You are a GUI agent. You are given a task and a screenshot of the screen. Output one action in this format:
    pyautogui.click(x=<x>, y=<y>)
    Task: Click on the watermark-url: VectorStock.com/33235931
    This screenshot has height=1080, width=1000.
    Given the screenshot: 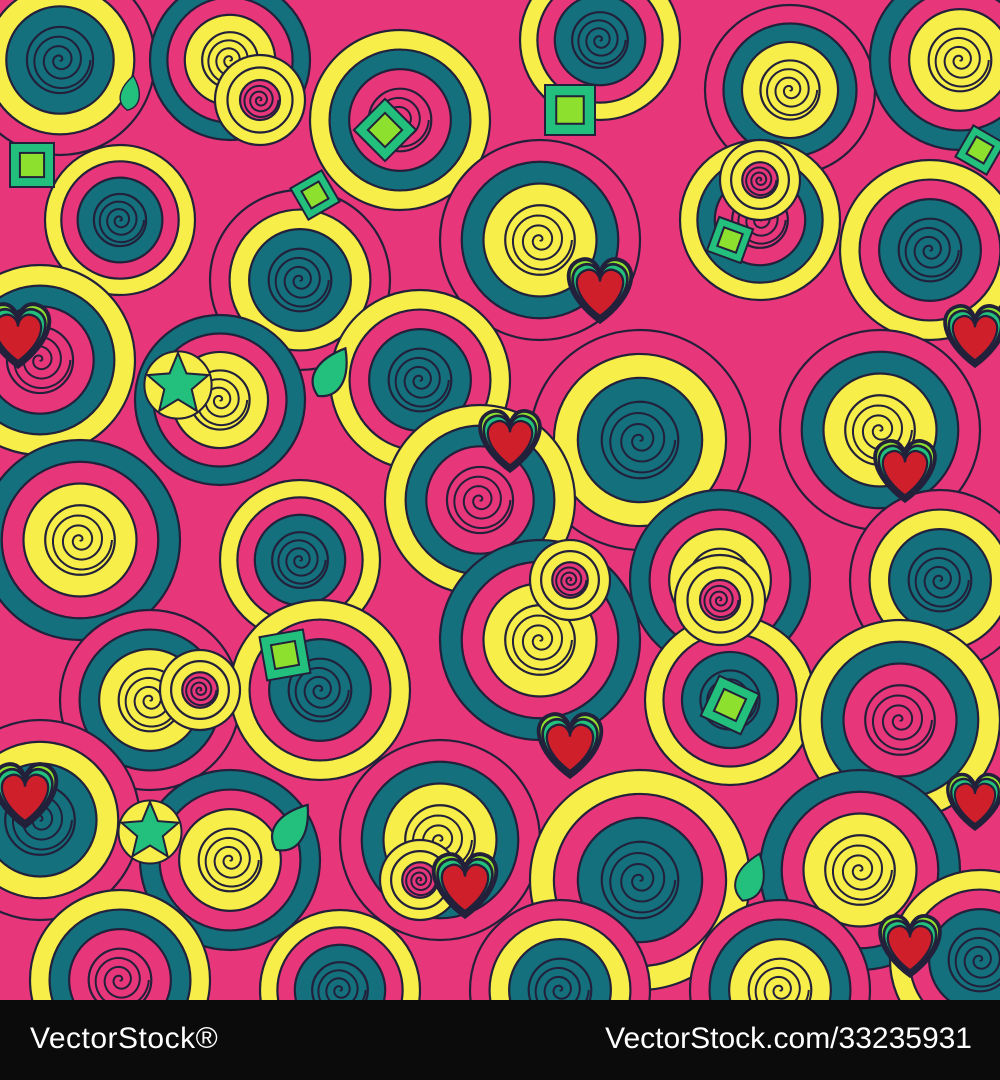 What is the action you would take?
    pyautogui.click(x=788, y=1038)
    